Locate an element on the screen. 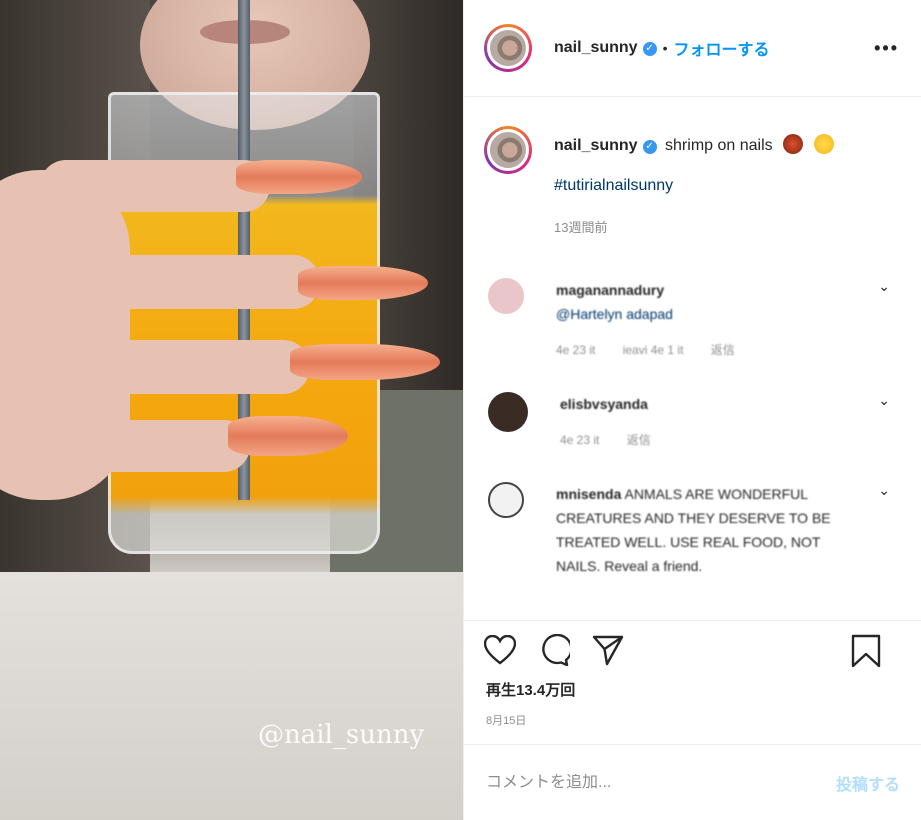 Image resolution: width=921 pixels, height=820 pixels. more-options-icon: ••• is located at coordinates (886, 48).